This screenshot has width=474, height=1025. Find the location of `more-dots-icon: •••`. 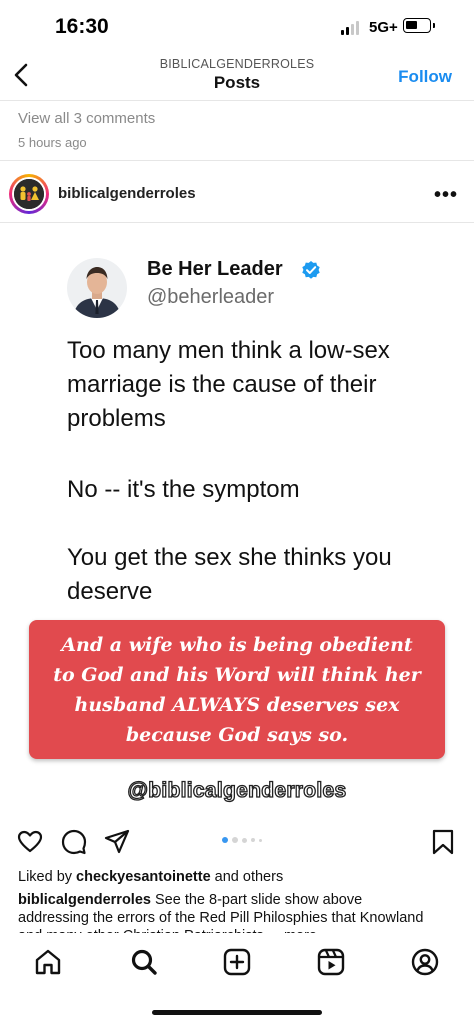

more-dots-icon: ••• is located at coordinates (446, 195).